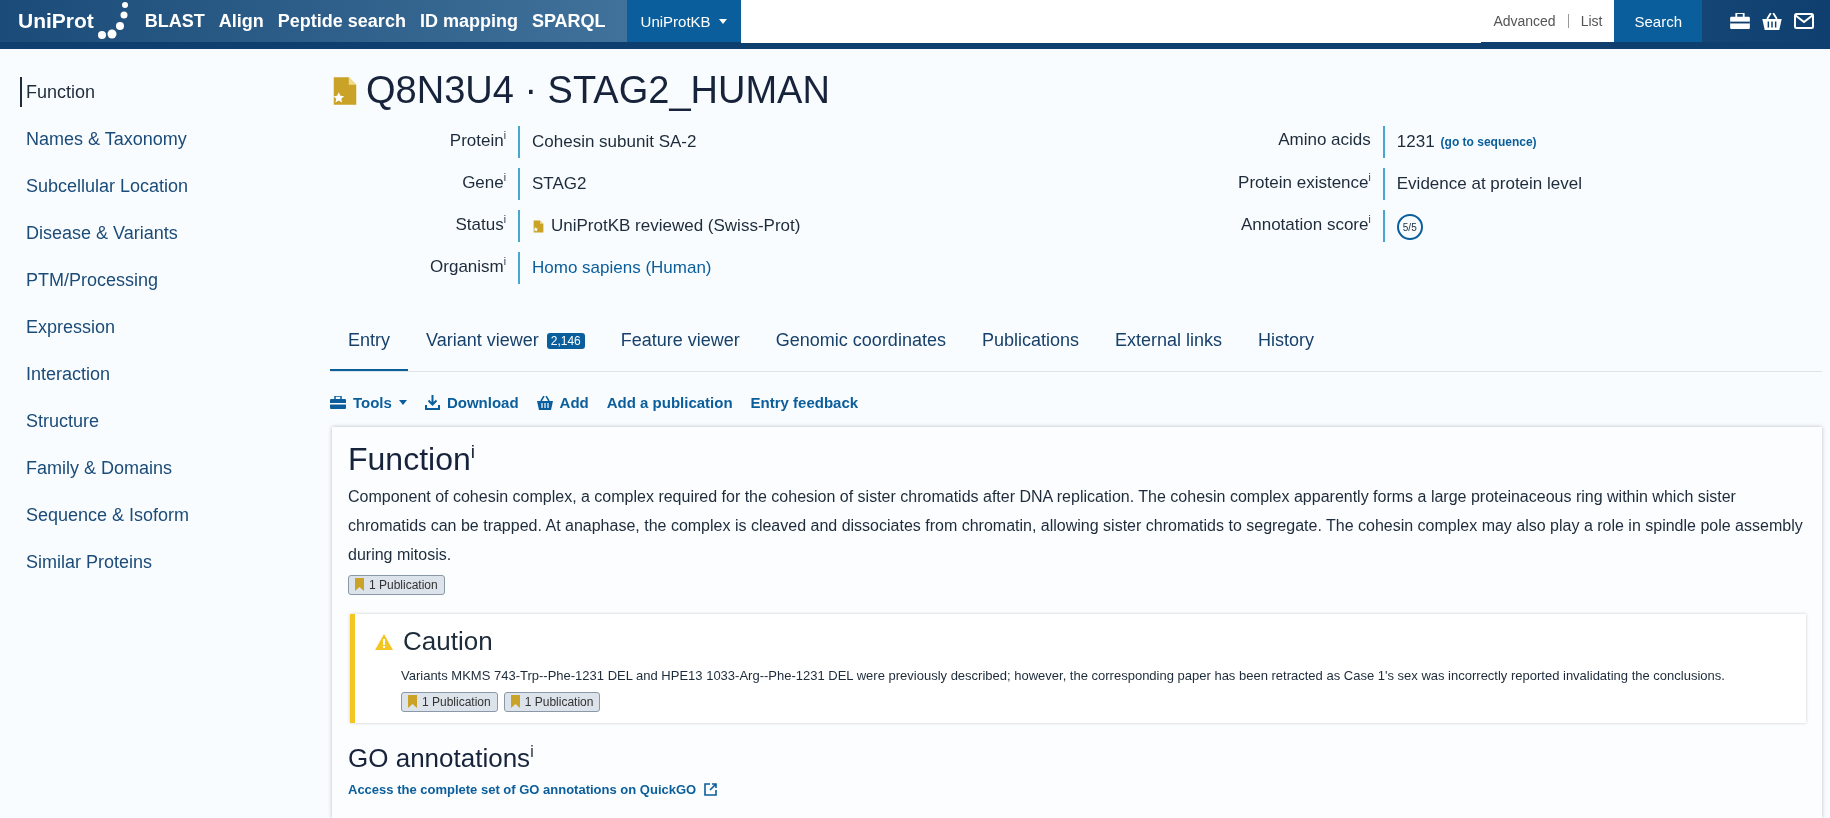 The height and width of the screenshot is (818, 1830). I want to click on organism-link: Homo sapiens (Human), so click(622, 268).